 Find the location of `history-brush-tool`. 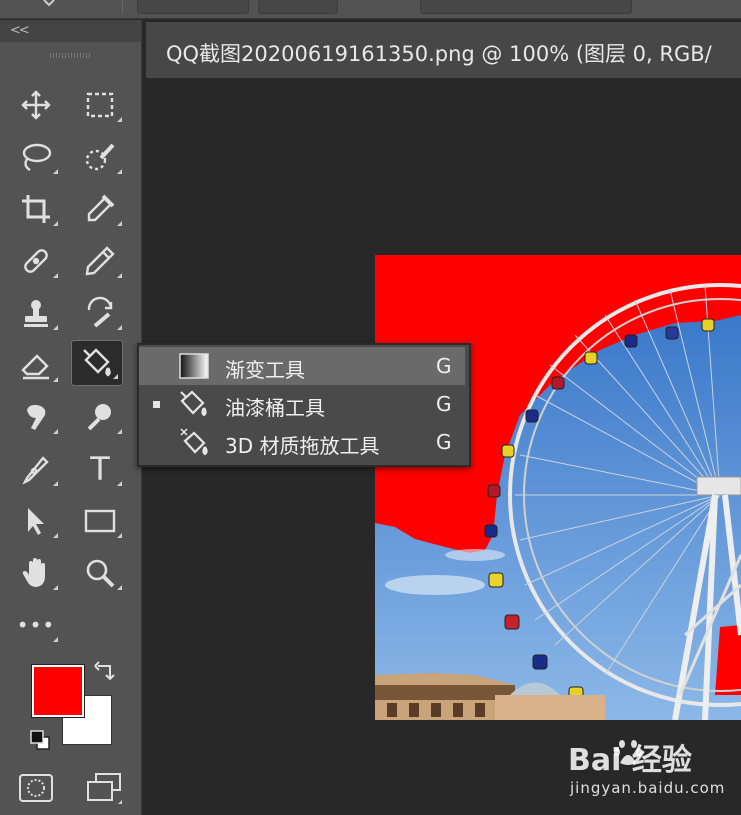

history-brush-tool is located at coordinates (100, 313).